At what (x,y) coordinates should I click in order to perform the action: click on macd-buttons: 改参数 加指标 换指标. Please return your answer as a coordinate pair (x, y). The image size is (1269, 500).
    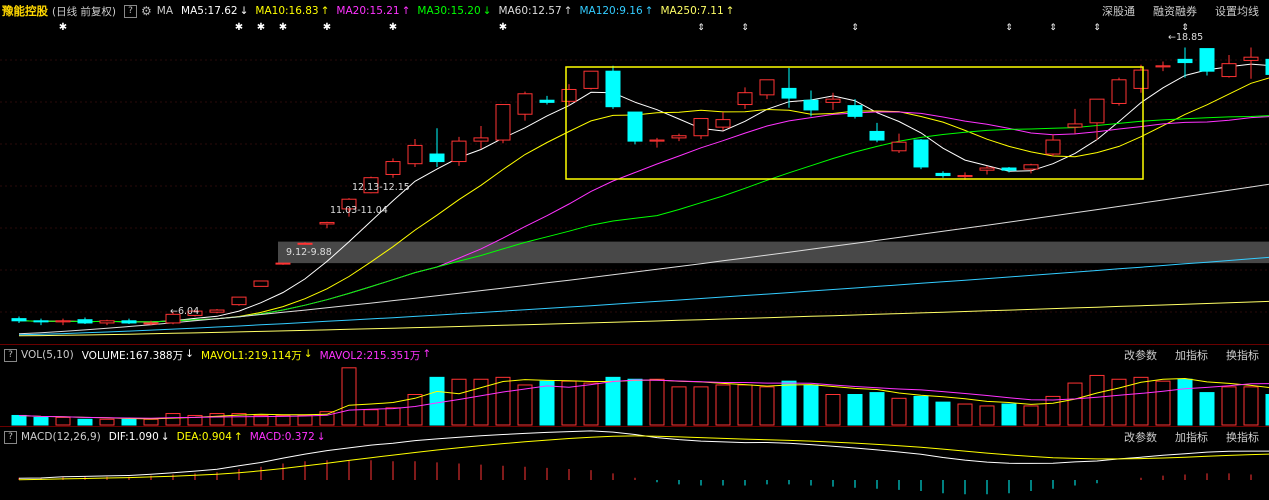
    Looking at the image, I should click on (1186, 437).